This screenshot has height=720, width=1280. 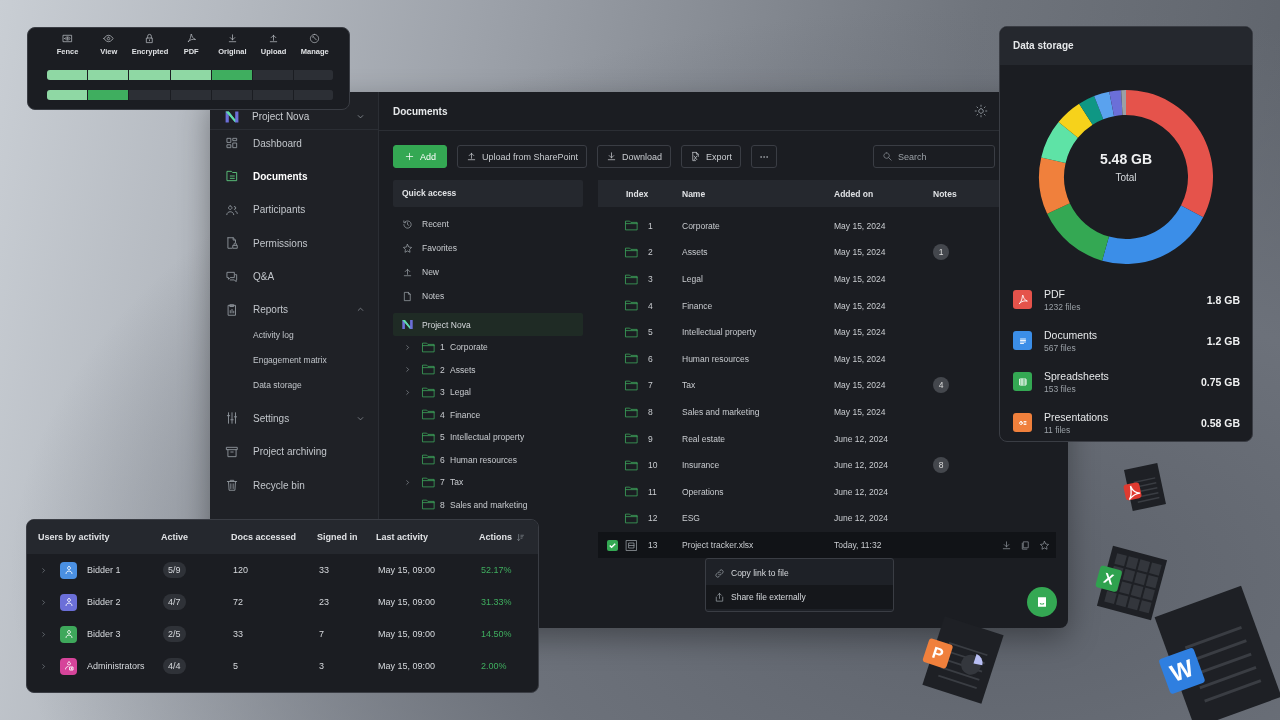 I want to click on file-icon, so click(x=407, y=296).